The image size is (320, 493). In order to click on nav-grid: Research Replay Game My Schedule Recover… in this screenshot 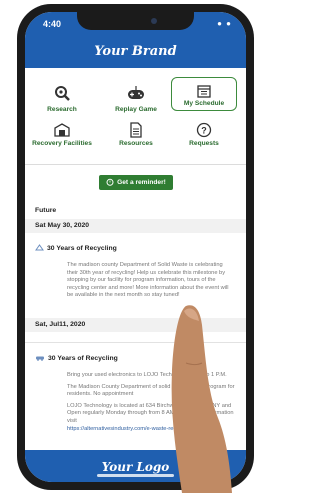, I will do `click(135, 120)`.